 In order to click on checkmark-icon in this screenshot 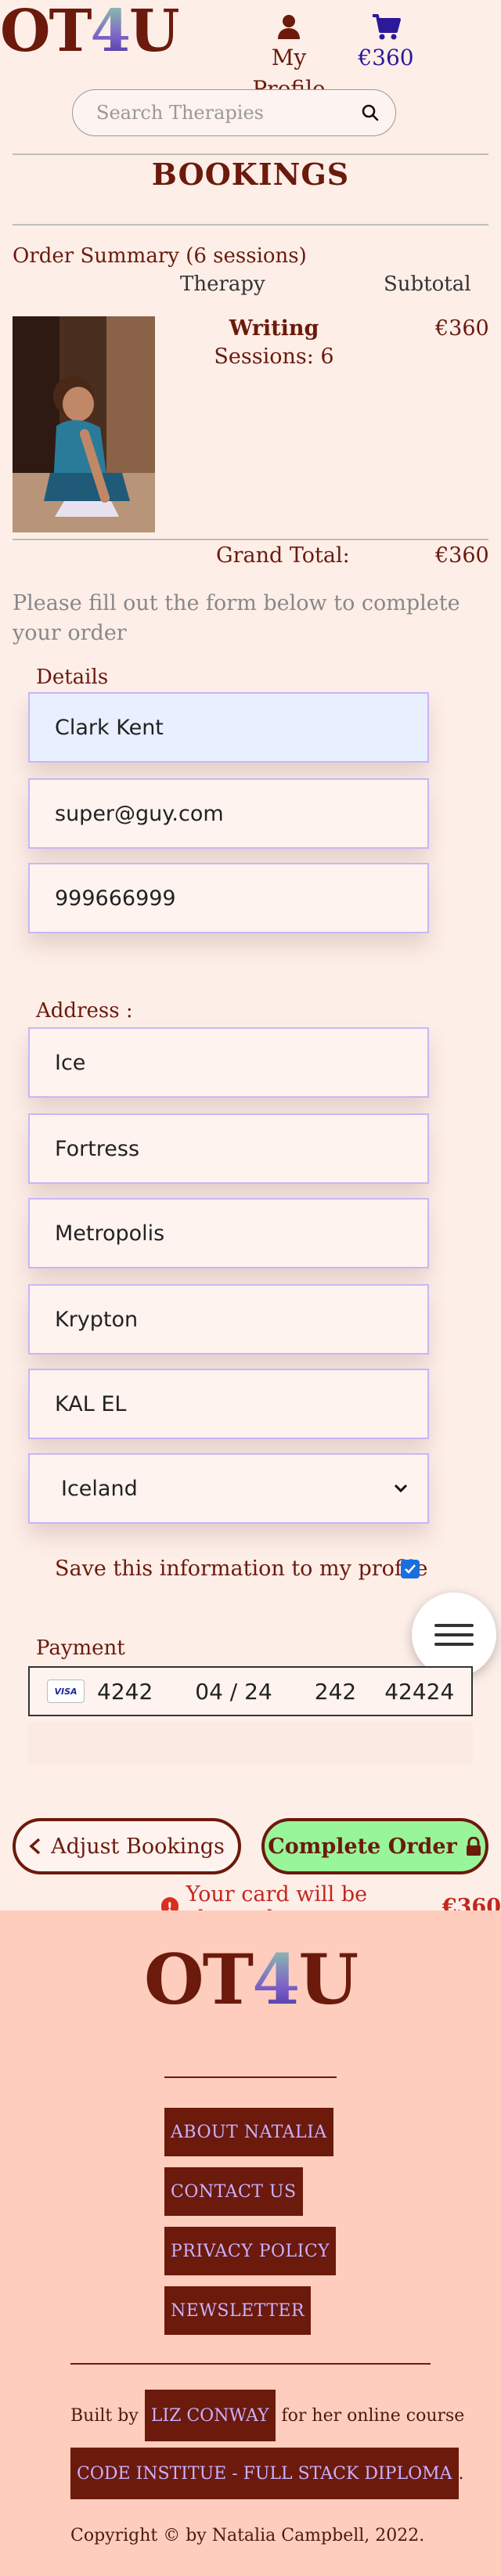, I will do `click(411, 1569)`.